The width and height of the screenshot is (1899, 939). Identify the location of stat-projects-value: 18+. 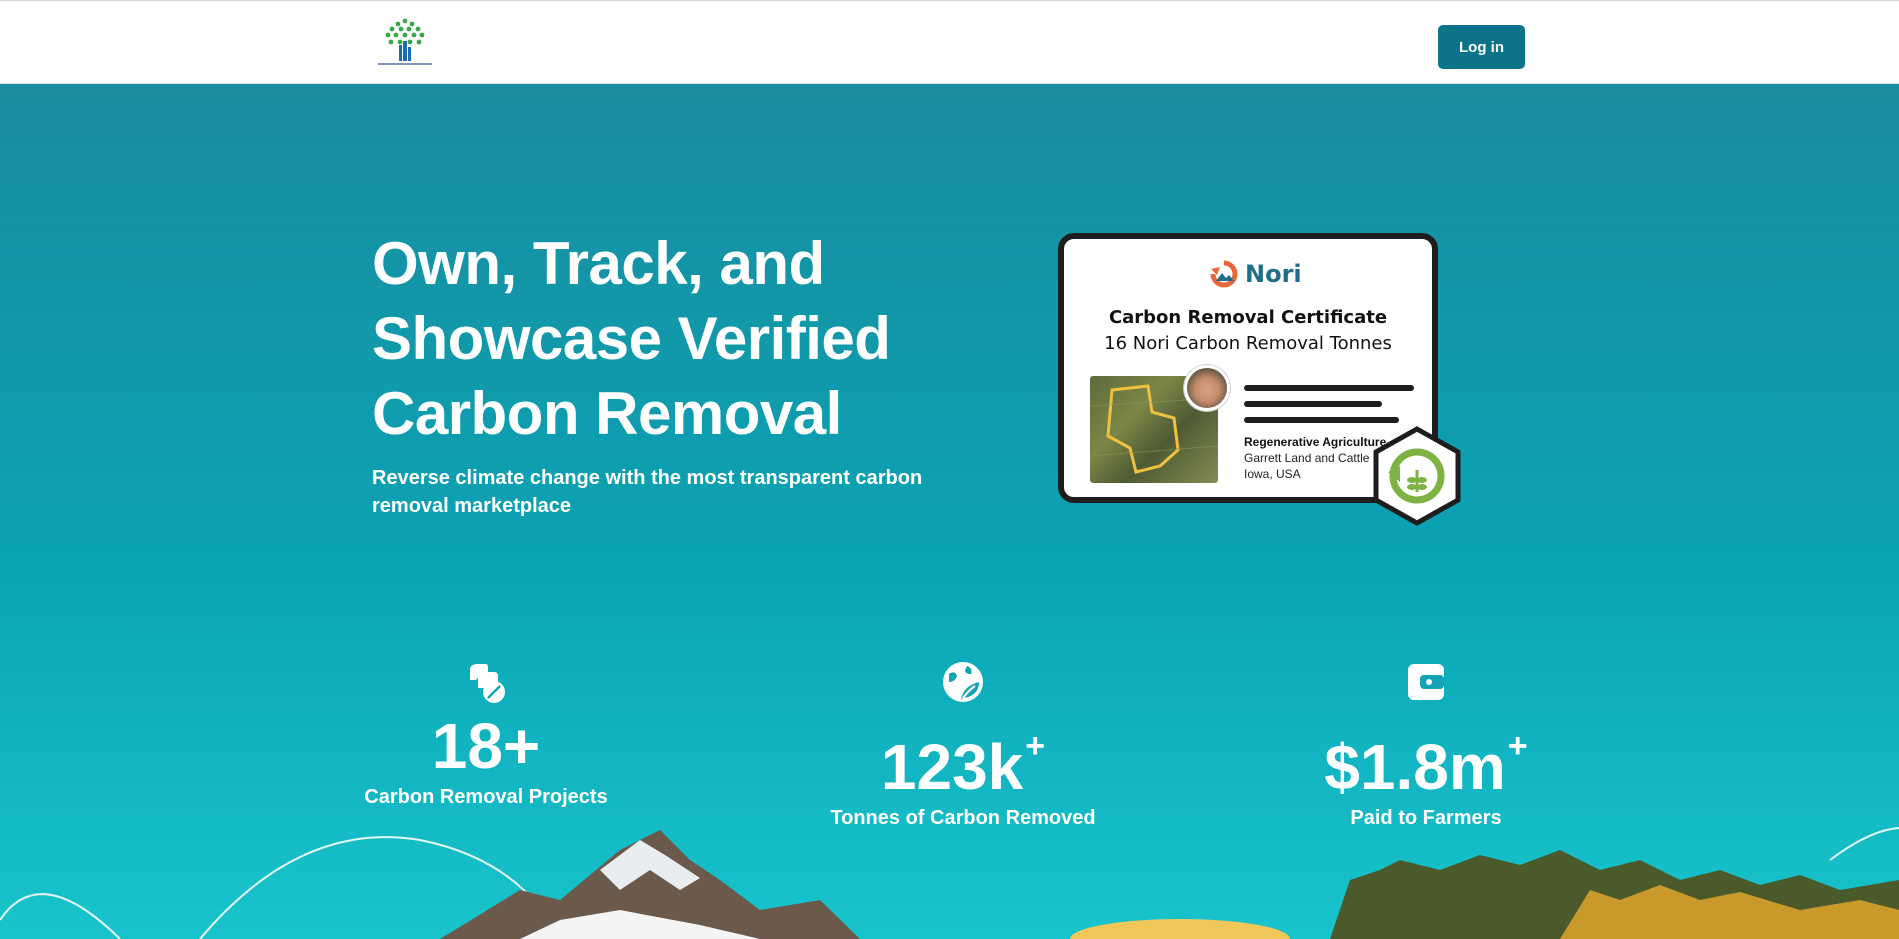
(486, 746).